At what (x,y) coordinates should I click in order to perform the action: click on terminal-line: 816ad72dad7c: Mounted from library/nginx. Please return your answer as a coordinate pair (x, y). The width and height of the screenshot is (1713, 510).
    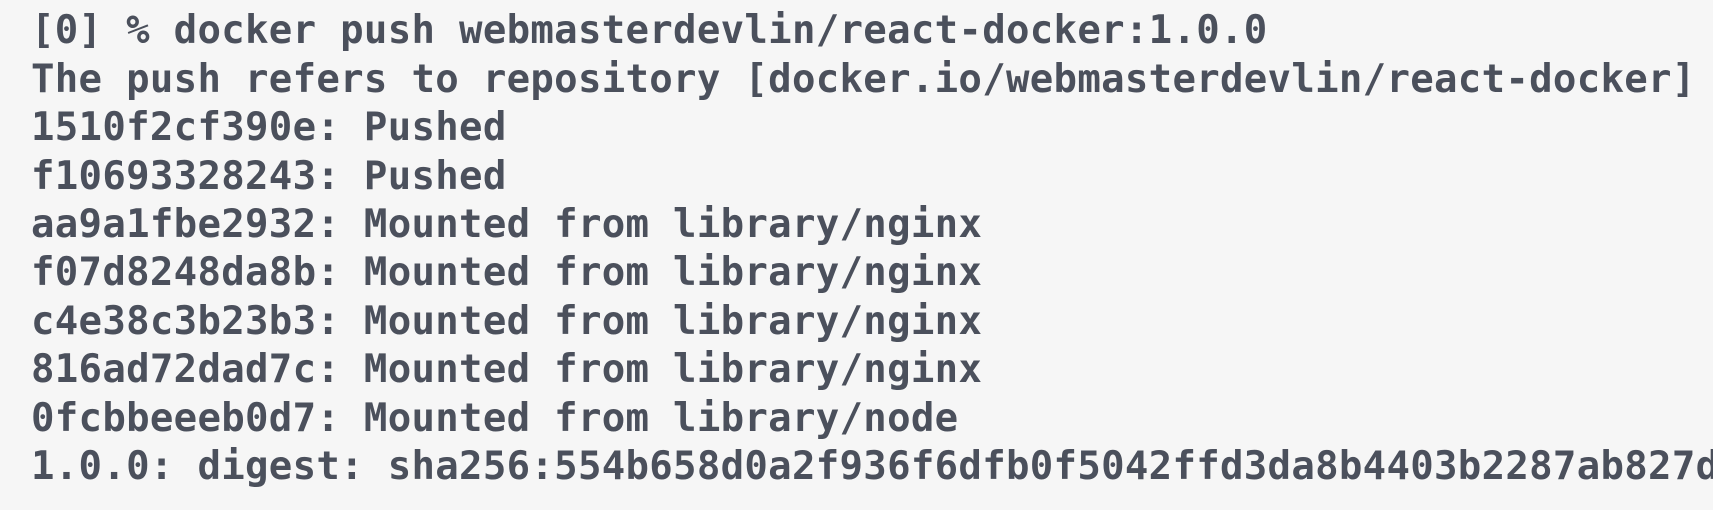
    Looking at the image, I should click on (507, 370).